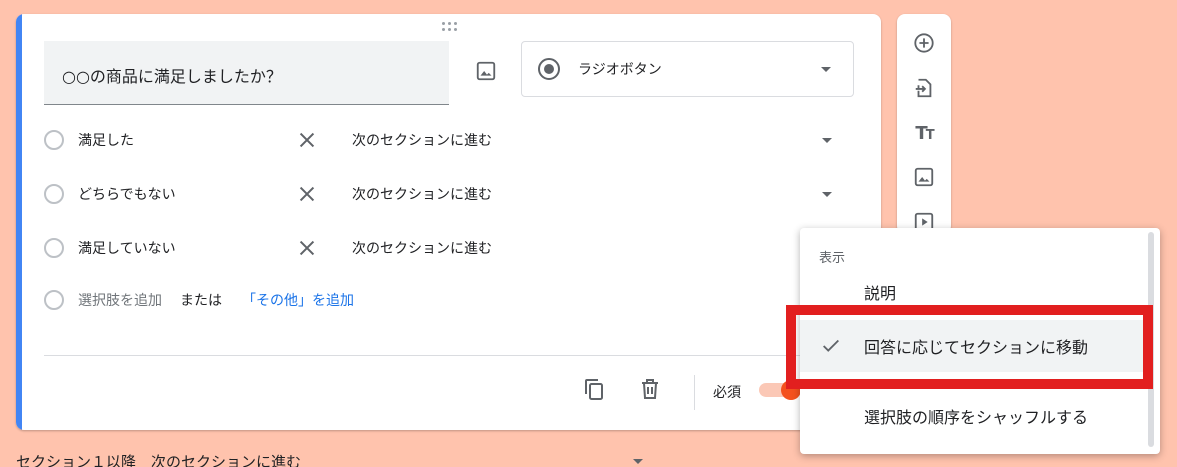 The image size is (1177, 467). Describe the element at coordinates (444, 300) in the screenshot. I see `add-option-row: 選択肢を追加 または 「その他」を追加` at that location.